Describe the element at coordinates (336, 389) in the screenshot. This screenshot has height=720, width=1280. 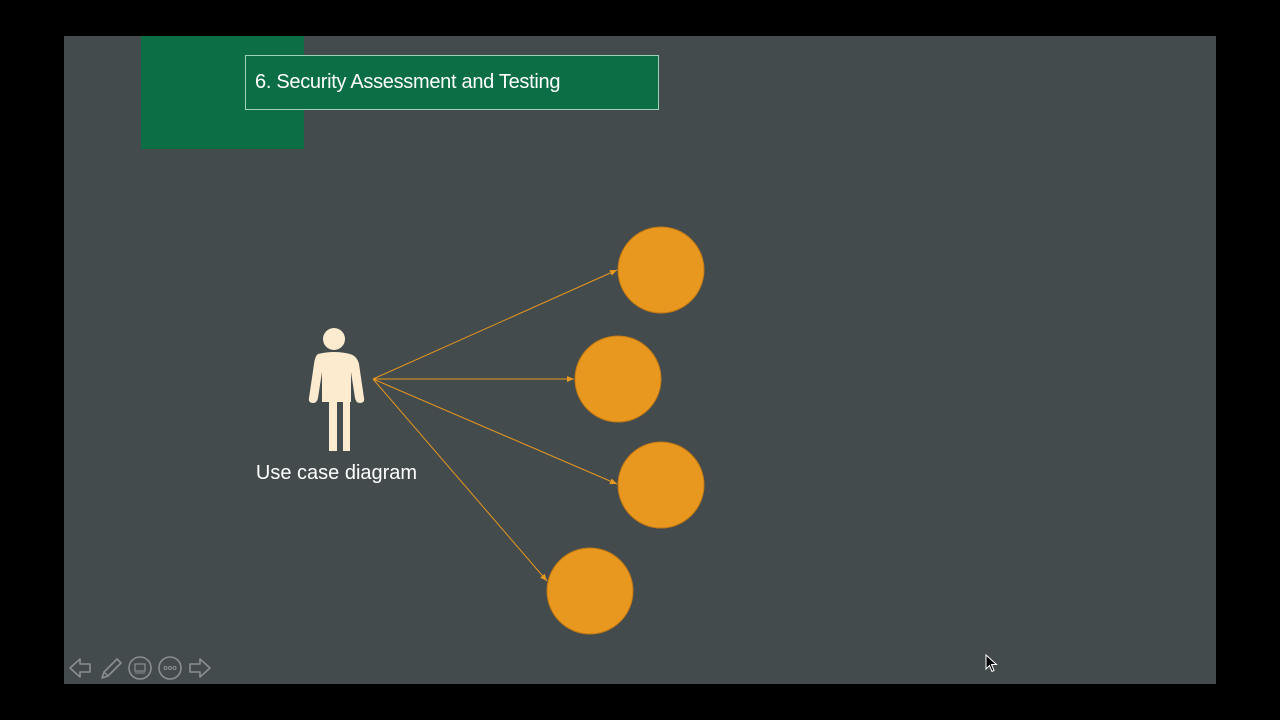
I see `actor-person-icon` at that location.